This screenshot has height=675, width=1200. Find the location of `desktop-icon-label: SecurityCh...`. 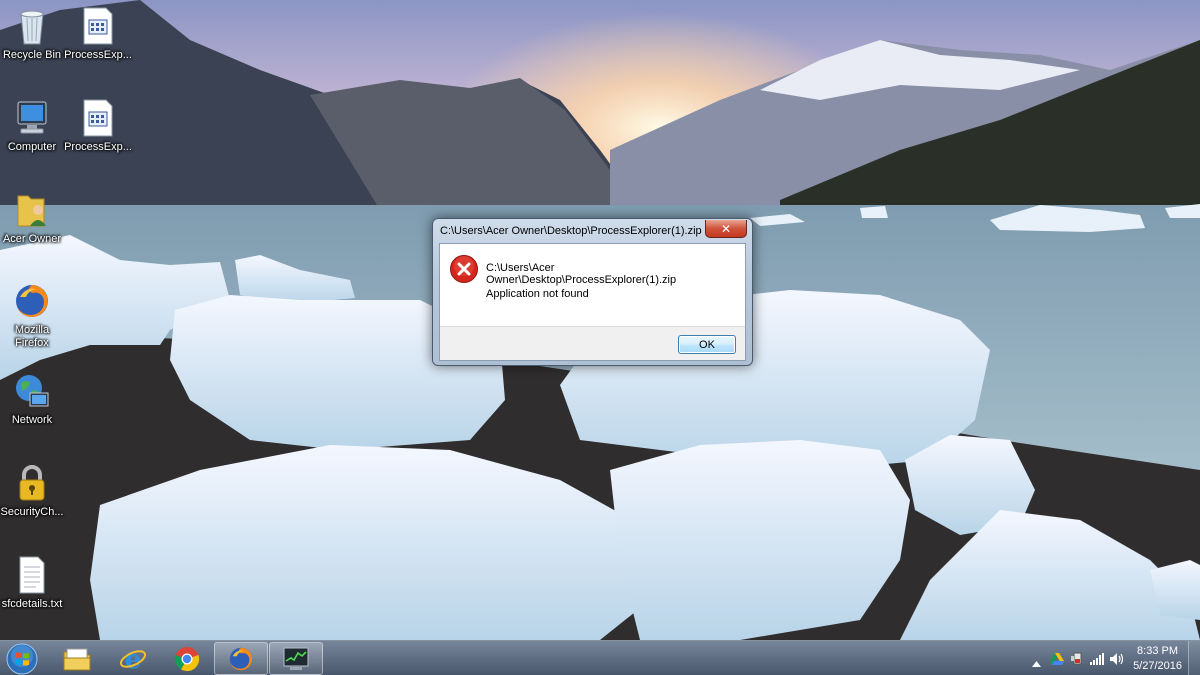

desktop-icon-label: SecurityCh... is located at coordinates (32, 512).